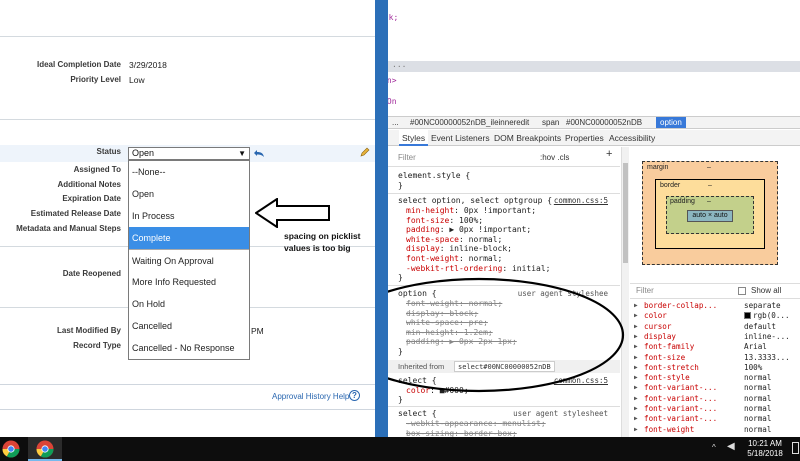 Image resolution: width=800 pixels, height=461 pixels. I want to click on computed-property-row: ▶ border-collap... separate, so click(715, 306).